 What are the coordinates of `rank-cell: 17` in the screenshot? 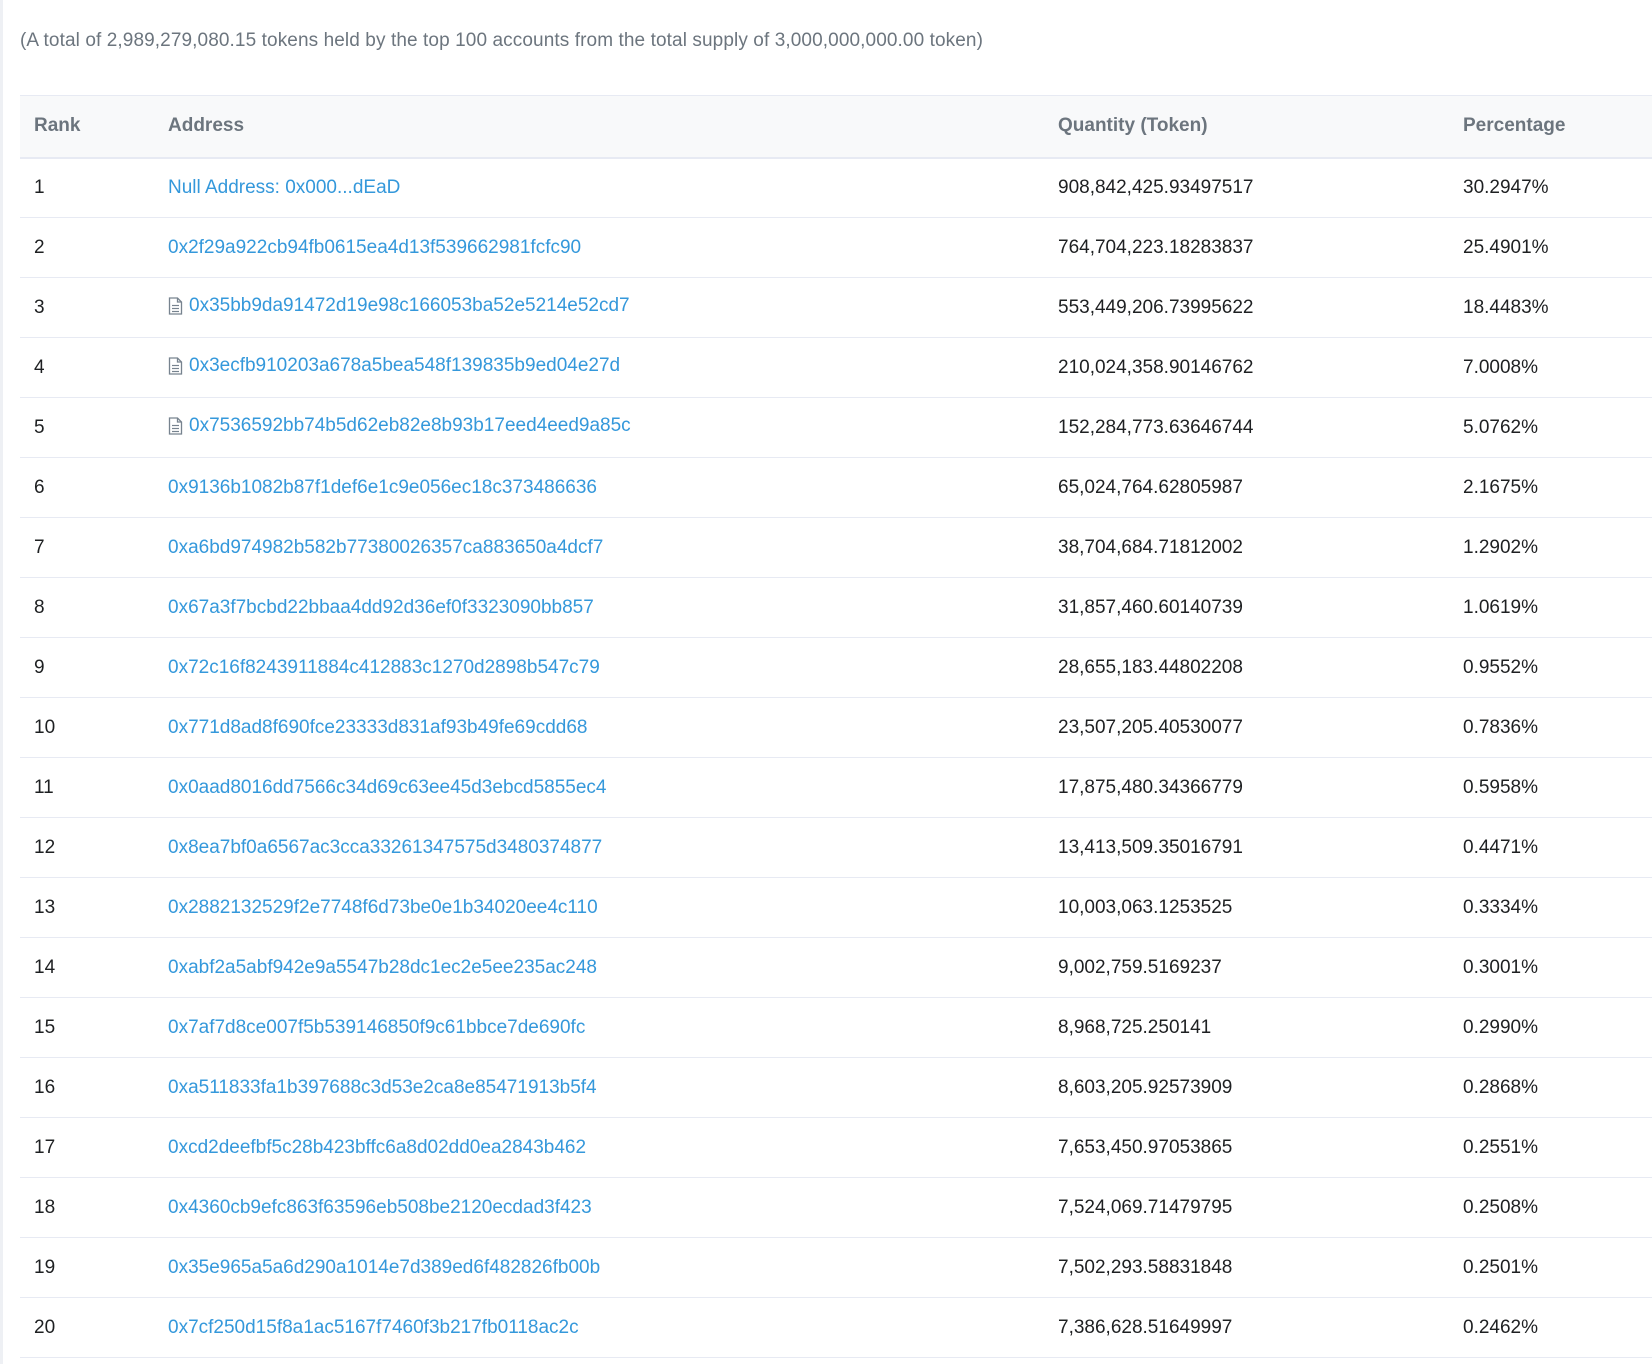 It's located at (87, 1147).